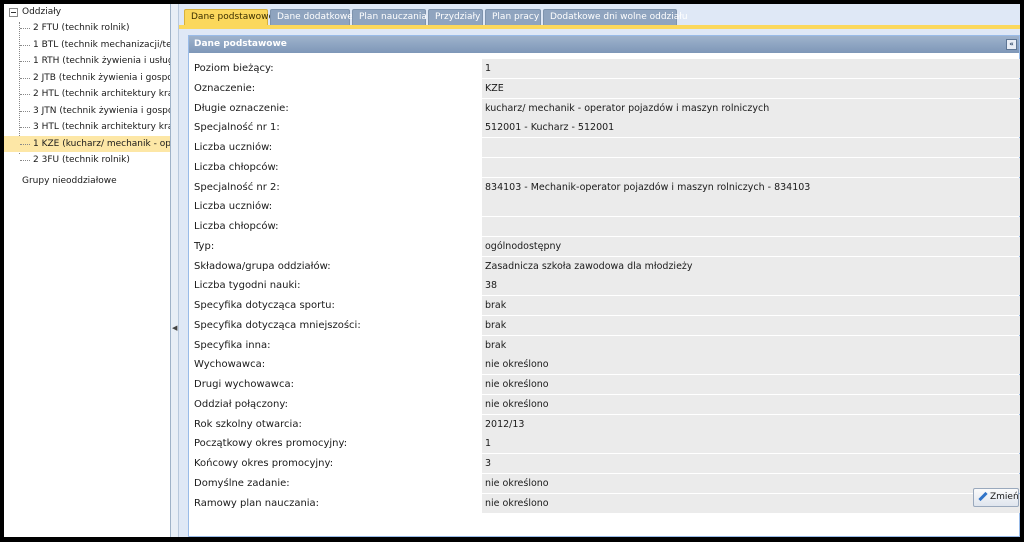 This screenshot has width=1024, height=542. Describe the element at coordinates (264, 463) in the screenshot. I see `field-label: Końcowy okres promocyjny:` at that location.